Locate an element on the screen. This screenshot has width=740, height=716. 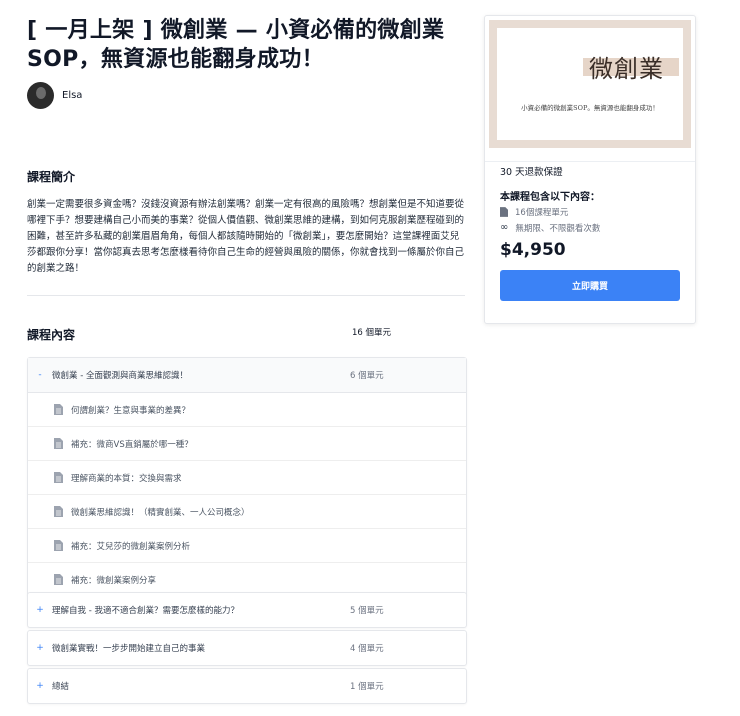
module-unit-count: 6 個單元 is located at coordinates (367, 376).